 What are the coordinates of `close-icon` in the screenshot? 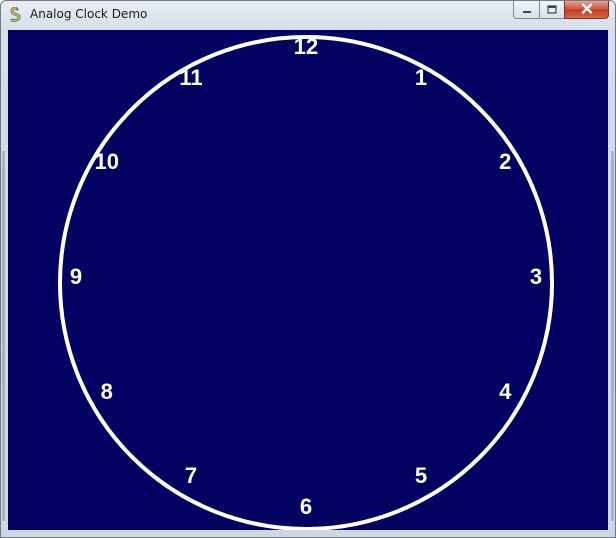 It's located at (587, 10).